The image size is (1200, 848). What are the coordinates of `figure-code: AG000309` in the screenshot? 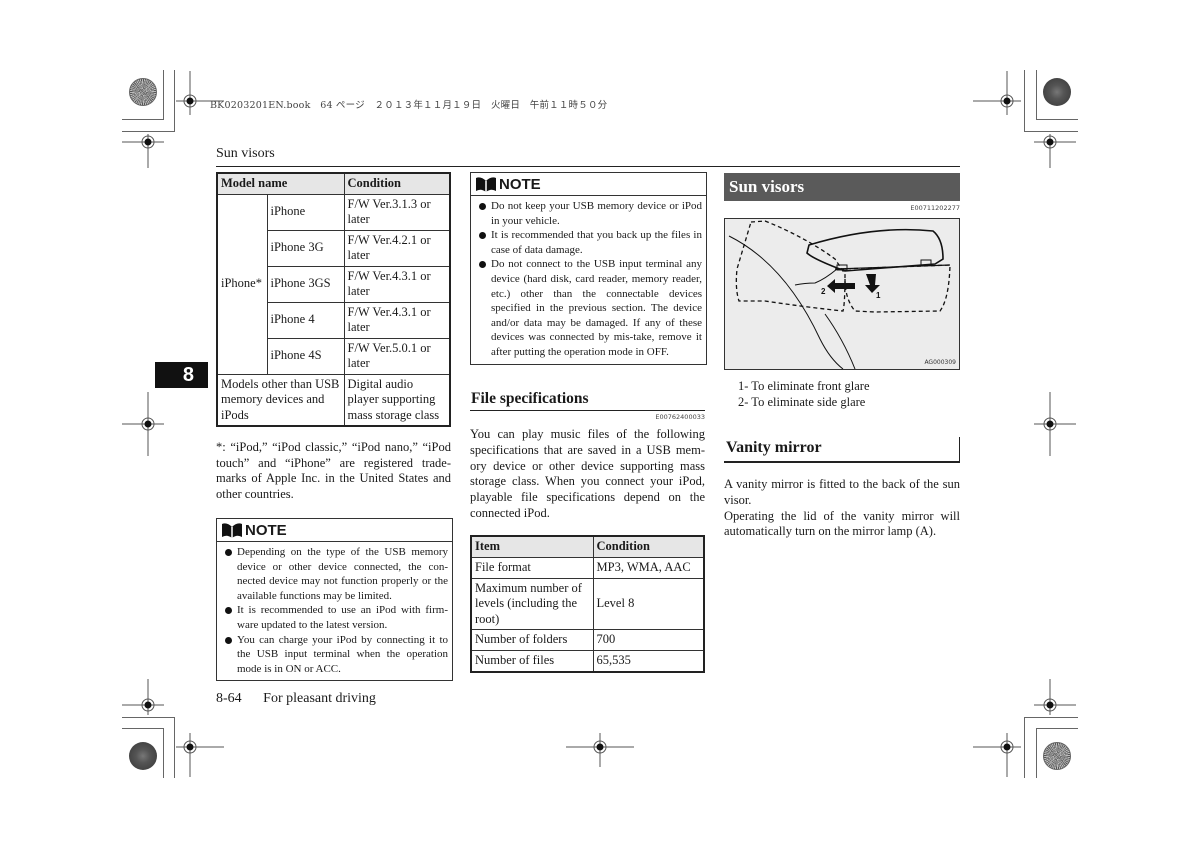 It's located at (940, 362).